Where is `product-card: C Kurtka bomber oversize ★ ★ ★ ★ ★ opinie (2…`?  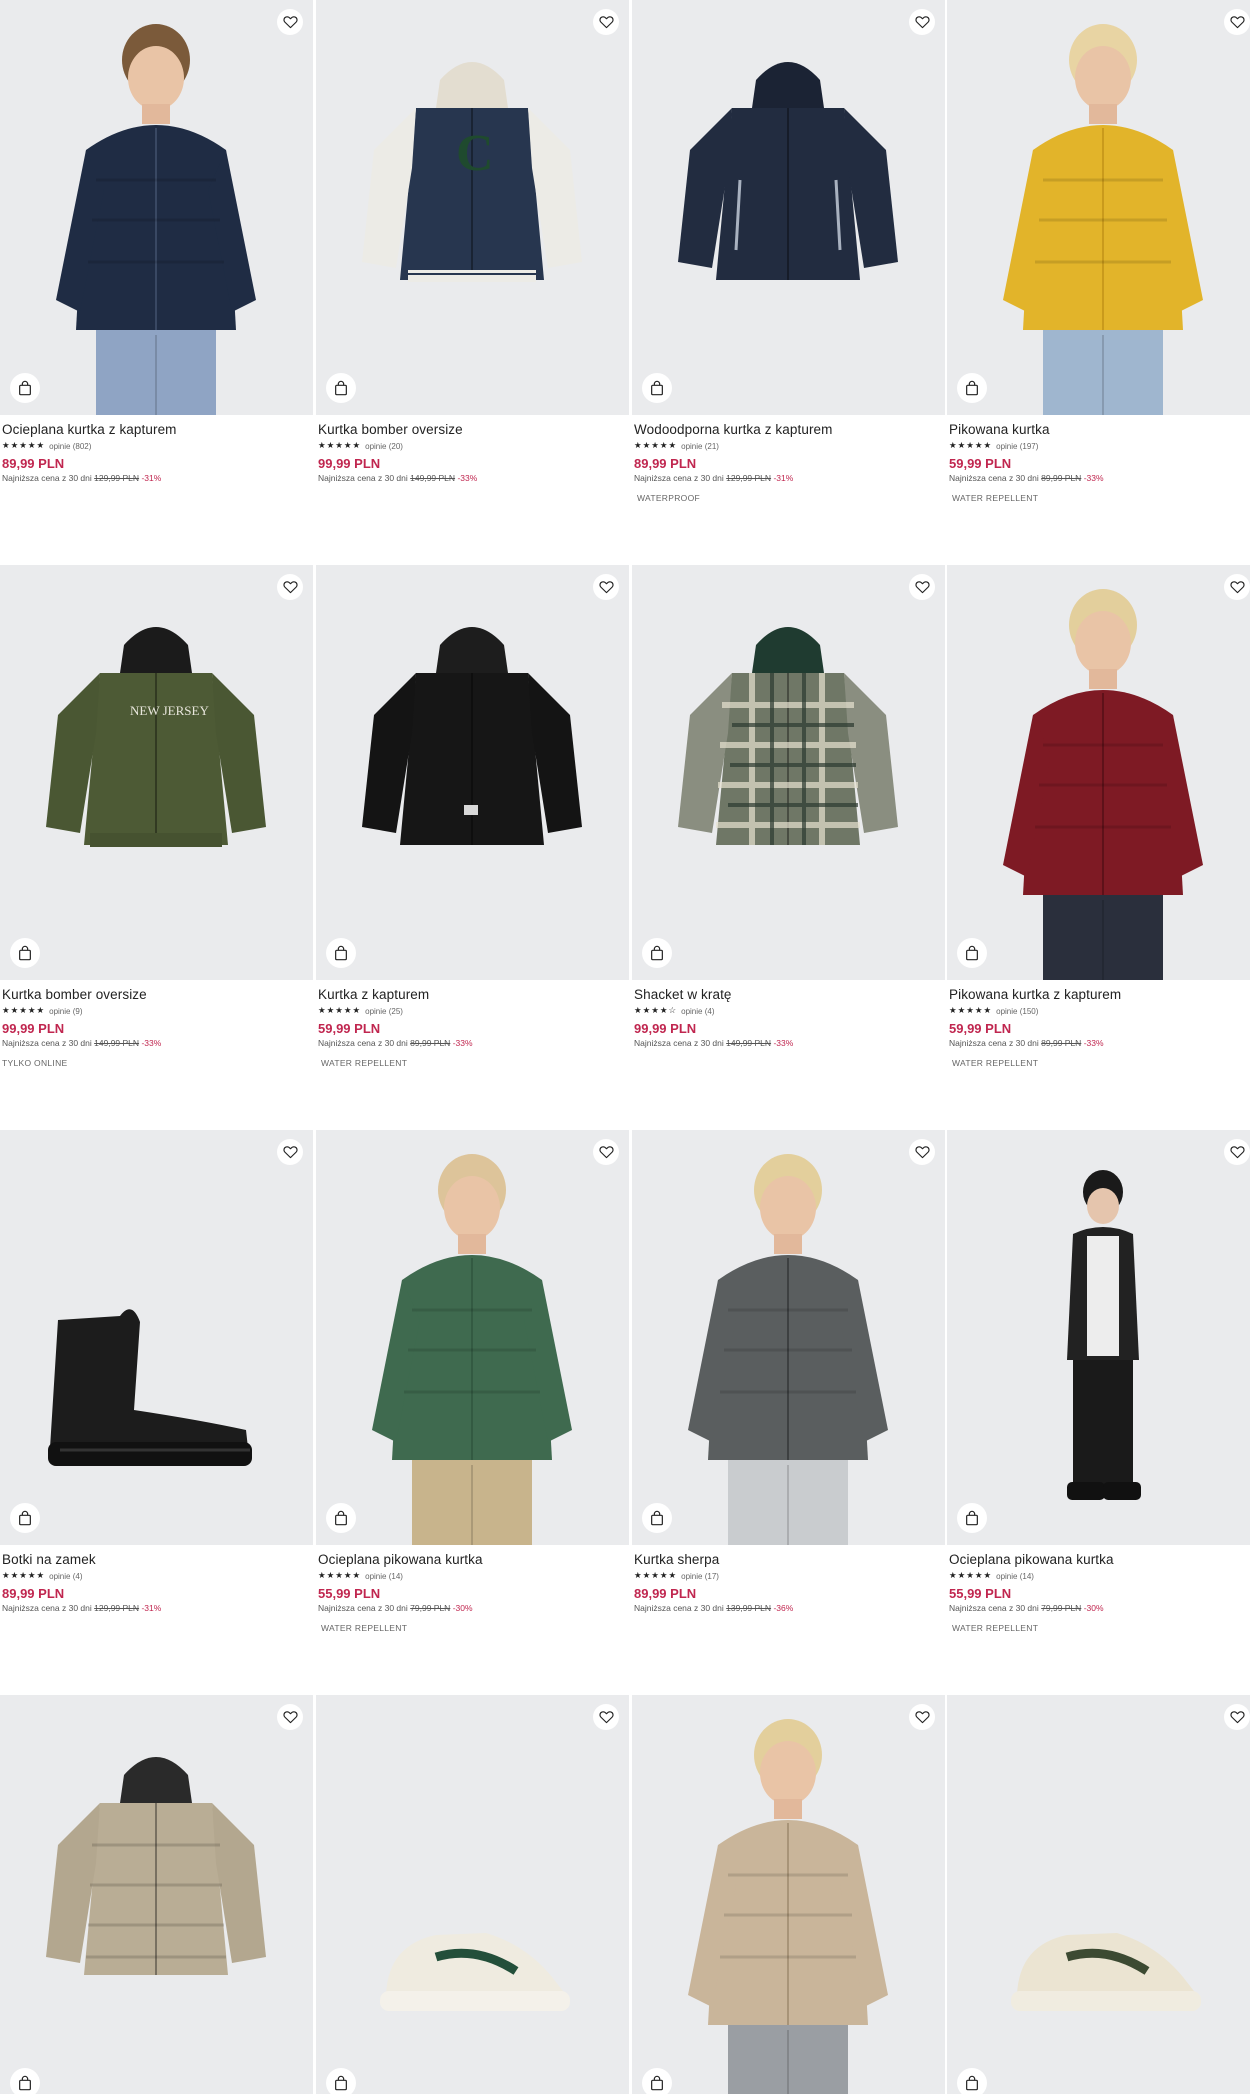 product-card: C Kurtka bomber oversize ★ ★ ★ ★ ★ opinie (2… is located at coordinates (472, 282).